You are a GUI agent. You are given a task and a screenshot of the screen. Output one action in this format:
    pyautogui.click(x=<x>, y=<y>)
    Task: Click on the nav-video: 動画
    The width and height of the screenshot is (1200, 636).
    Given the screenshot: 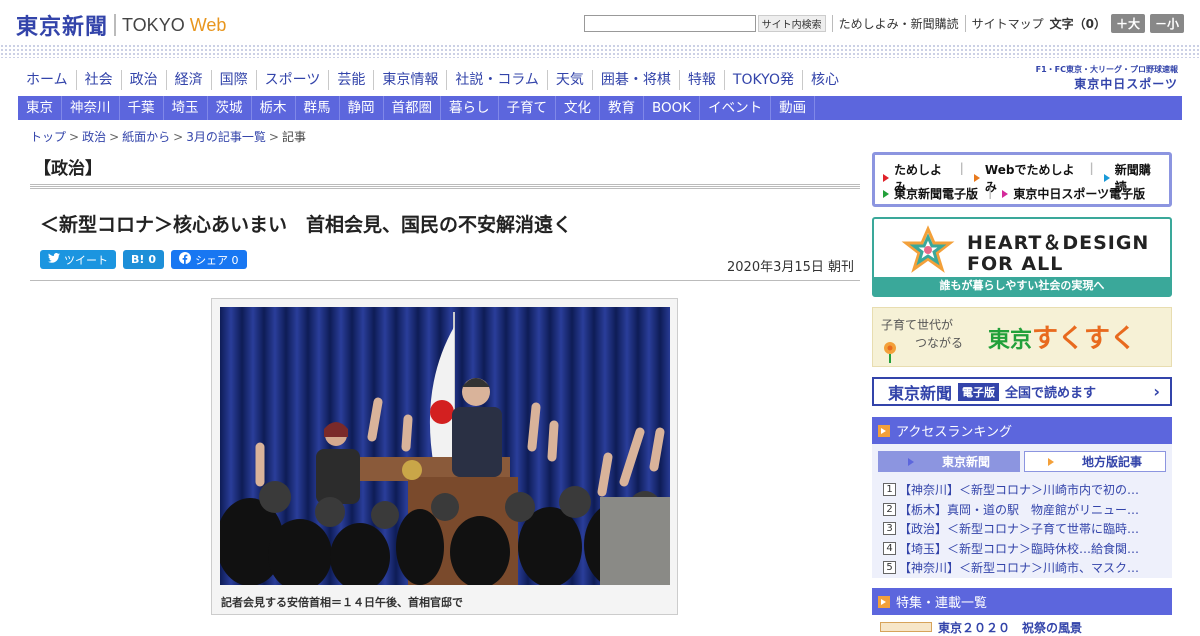 What is the action you would take?
    pyautogui.click(x=793, y=108)
    